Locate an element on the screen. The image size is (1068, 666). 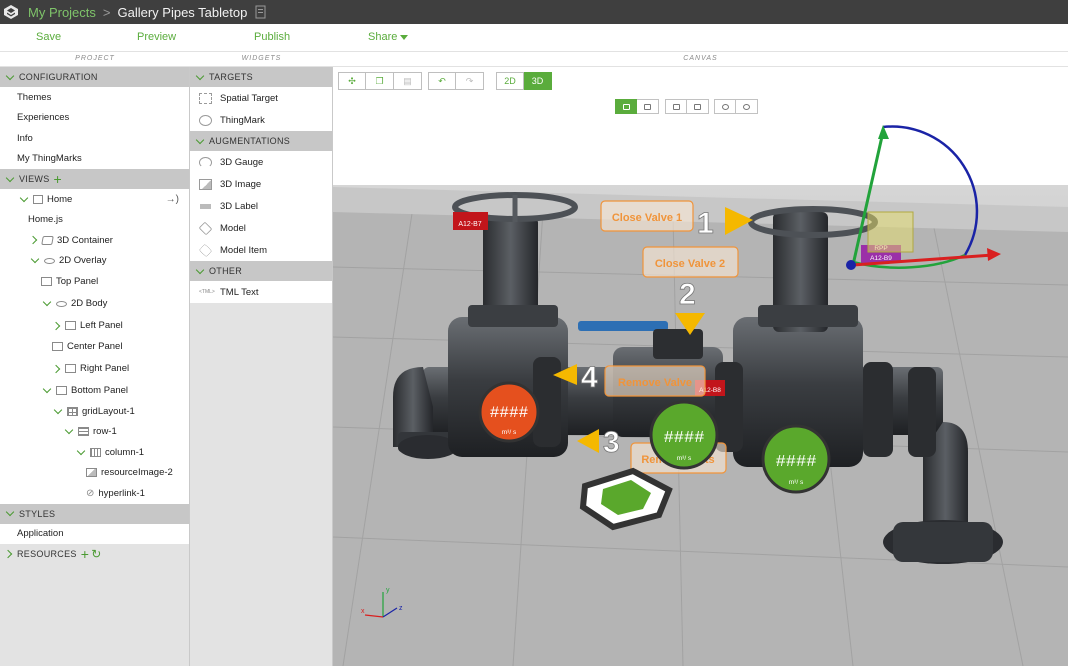
gauge-green-middle: #### m³/ s is located at coordinates (684, 435).